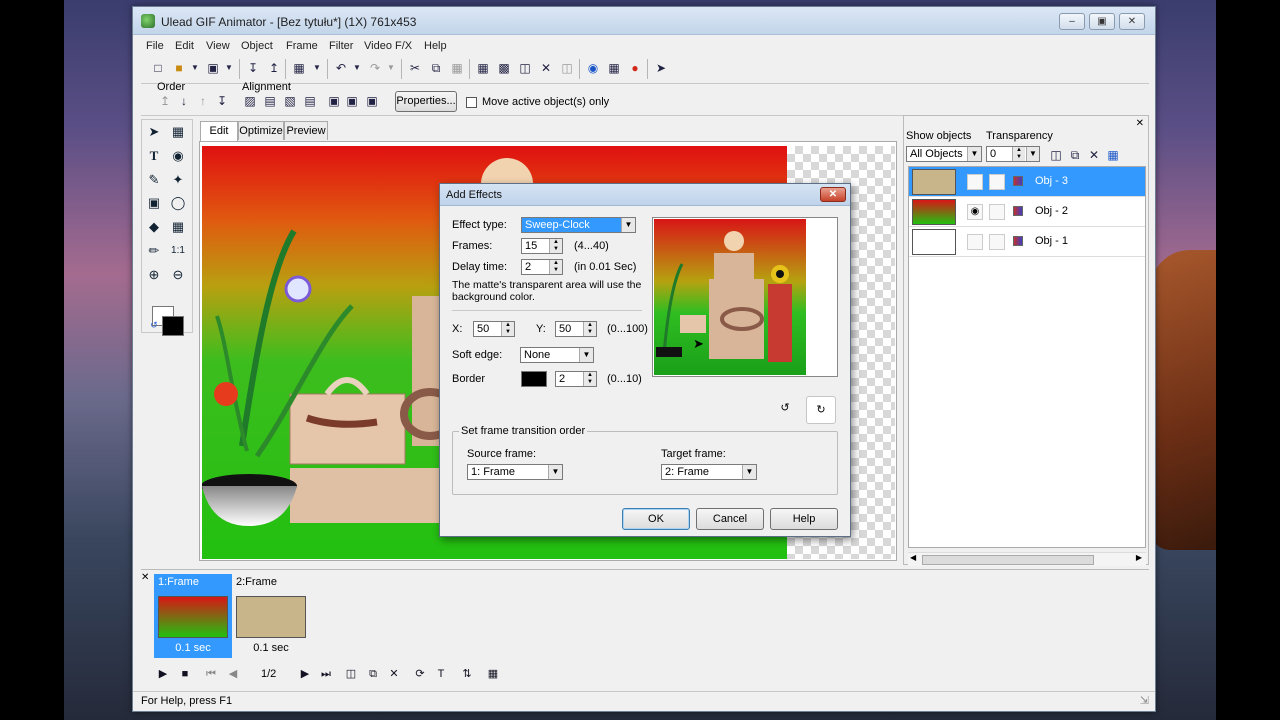 The image size is (1280, 720). Describe the element at coordinates (178, 203) in the screenshot. I see `lasso-tool-icon: ◯` at that location.